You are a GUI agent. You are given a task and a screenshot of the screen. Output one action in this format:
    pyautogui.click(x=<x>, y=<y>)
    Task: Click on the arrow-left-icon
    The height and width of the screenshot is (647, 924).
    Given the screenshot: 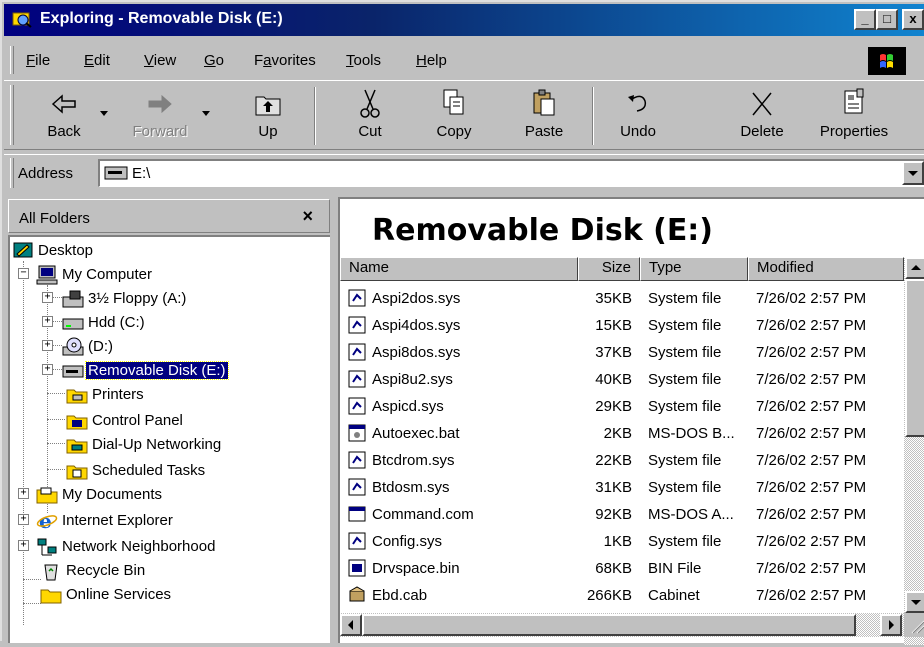 What is the action you would take?
    pyautogui.click(x=350, y=625)
    